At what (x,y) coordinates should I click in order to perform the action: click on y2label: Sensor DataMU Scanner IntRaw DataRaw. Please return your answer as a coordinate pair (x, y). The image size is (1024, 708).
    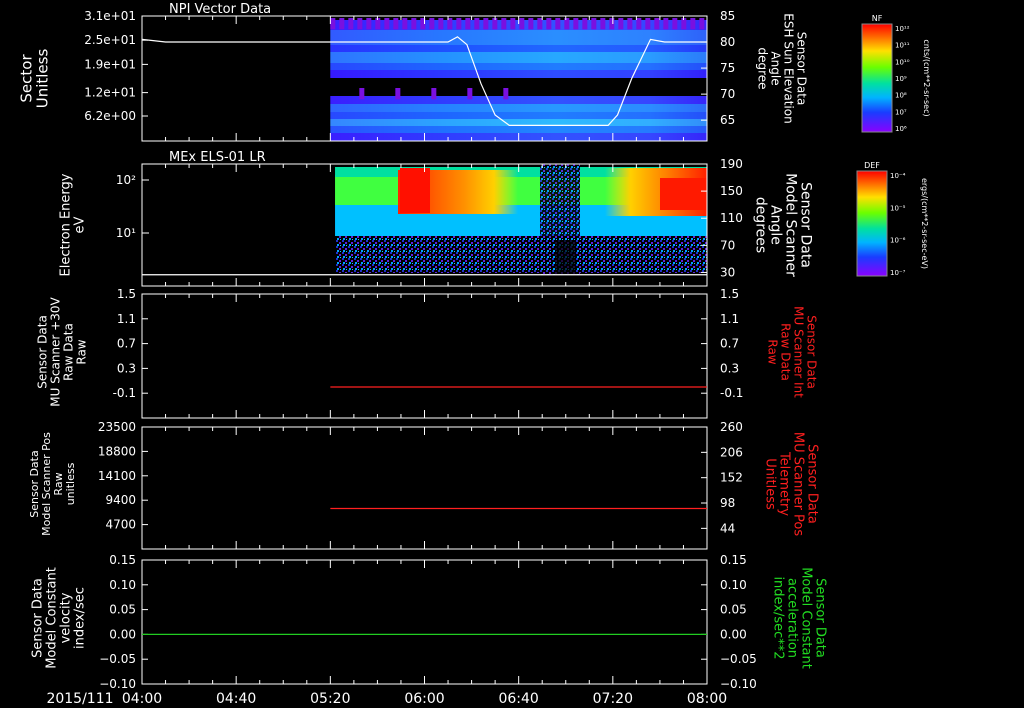
    Looking at the image, I should click on (791, 352).